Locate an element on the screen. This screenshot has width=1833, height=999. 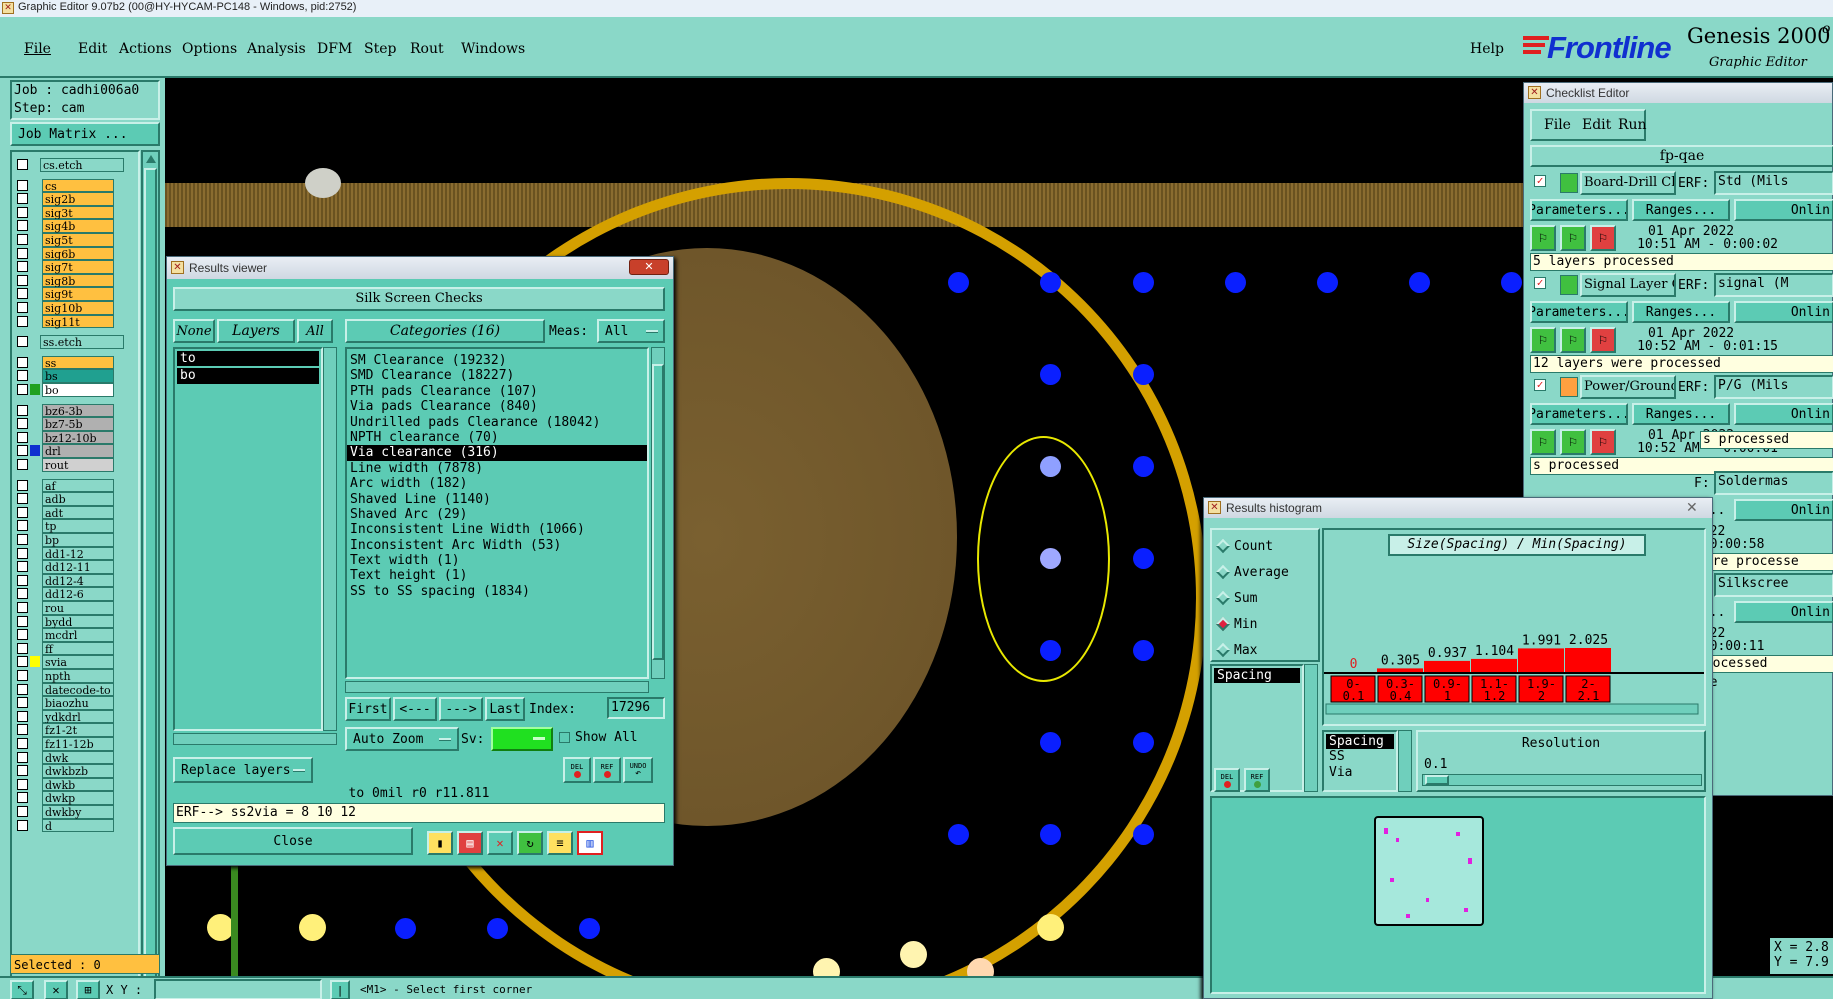
menu-step: Step is located at coordinates (387, 49).